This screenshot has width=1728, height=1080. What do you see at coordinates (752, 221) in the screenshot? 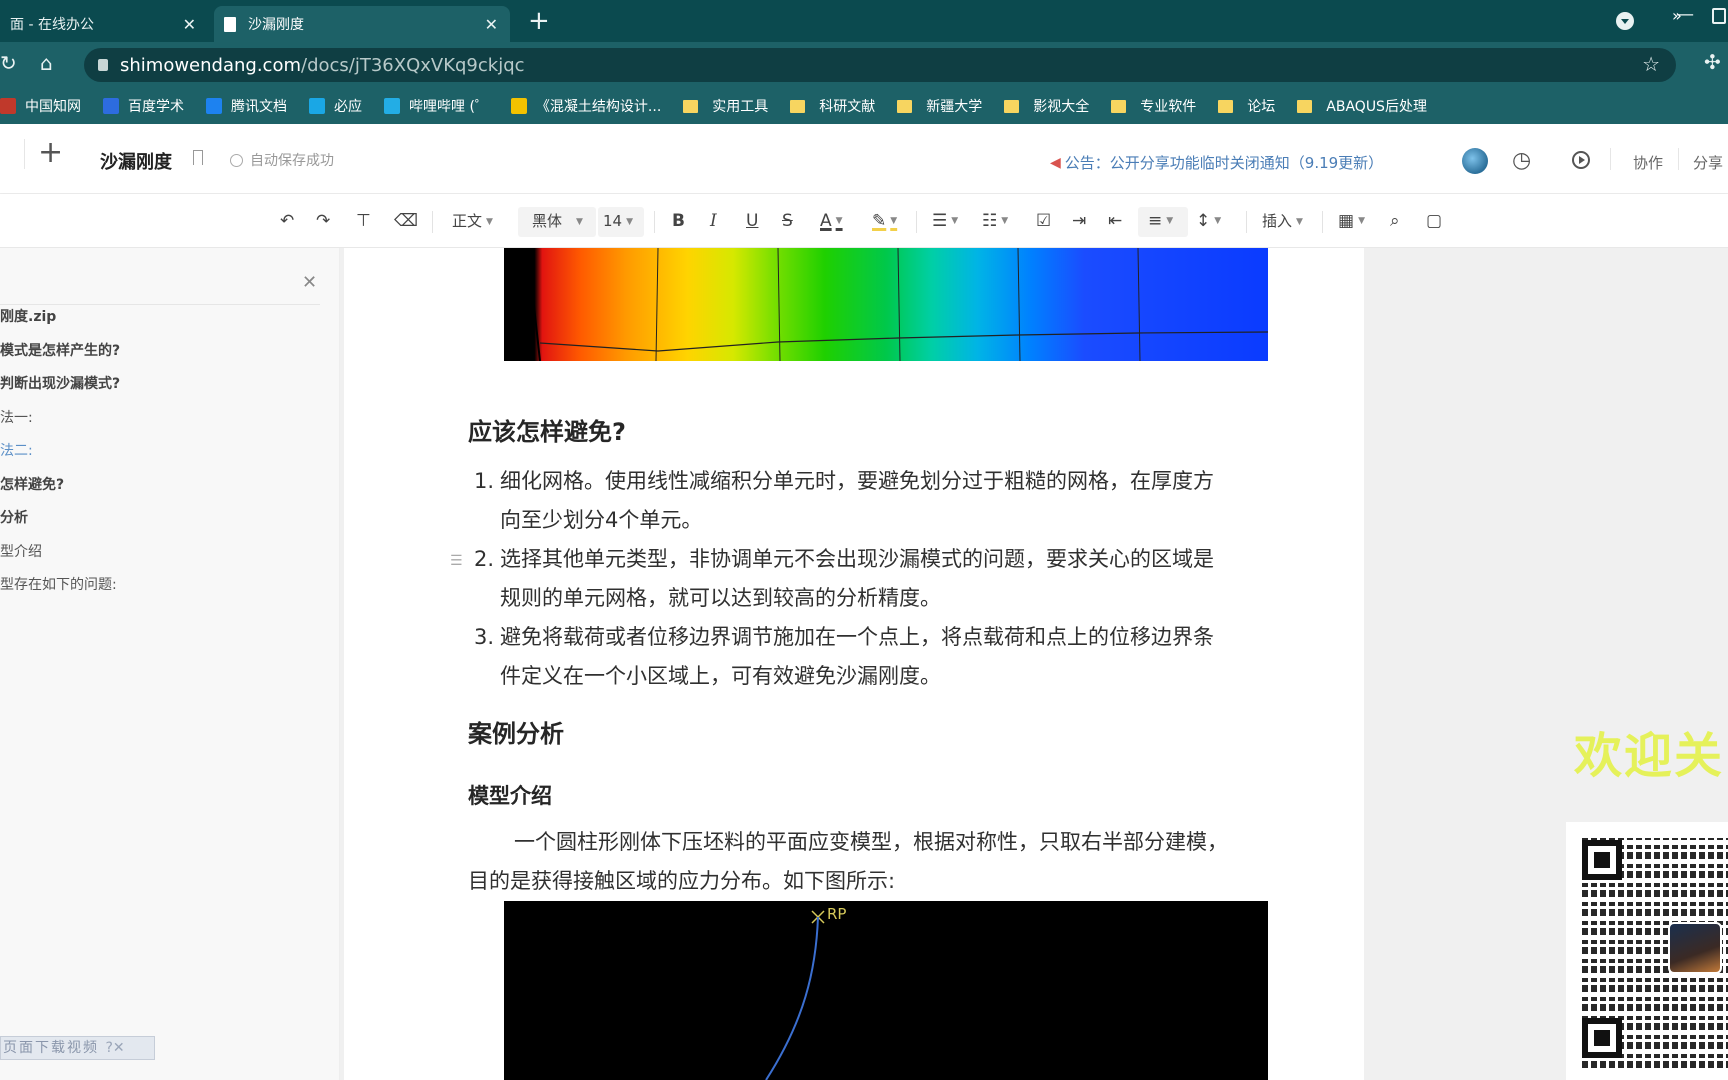
I see `underline-icon: U` at bounding box center [752, 221].